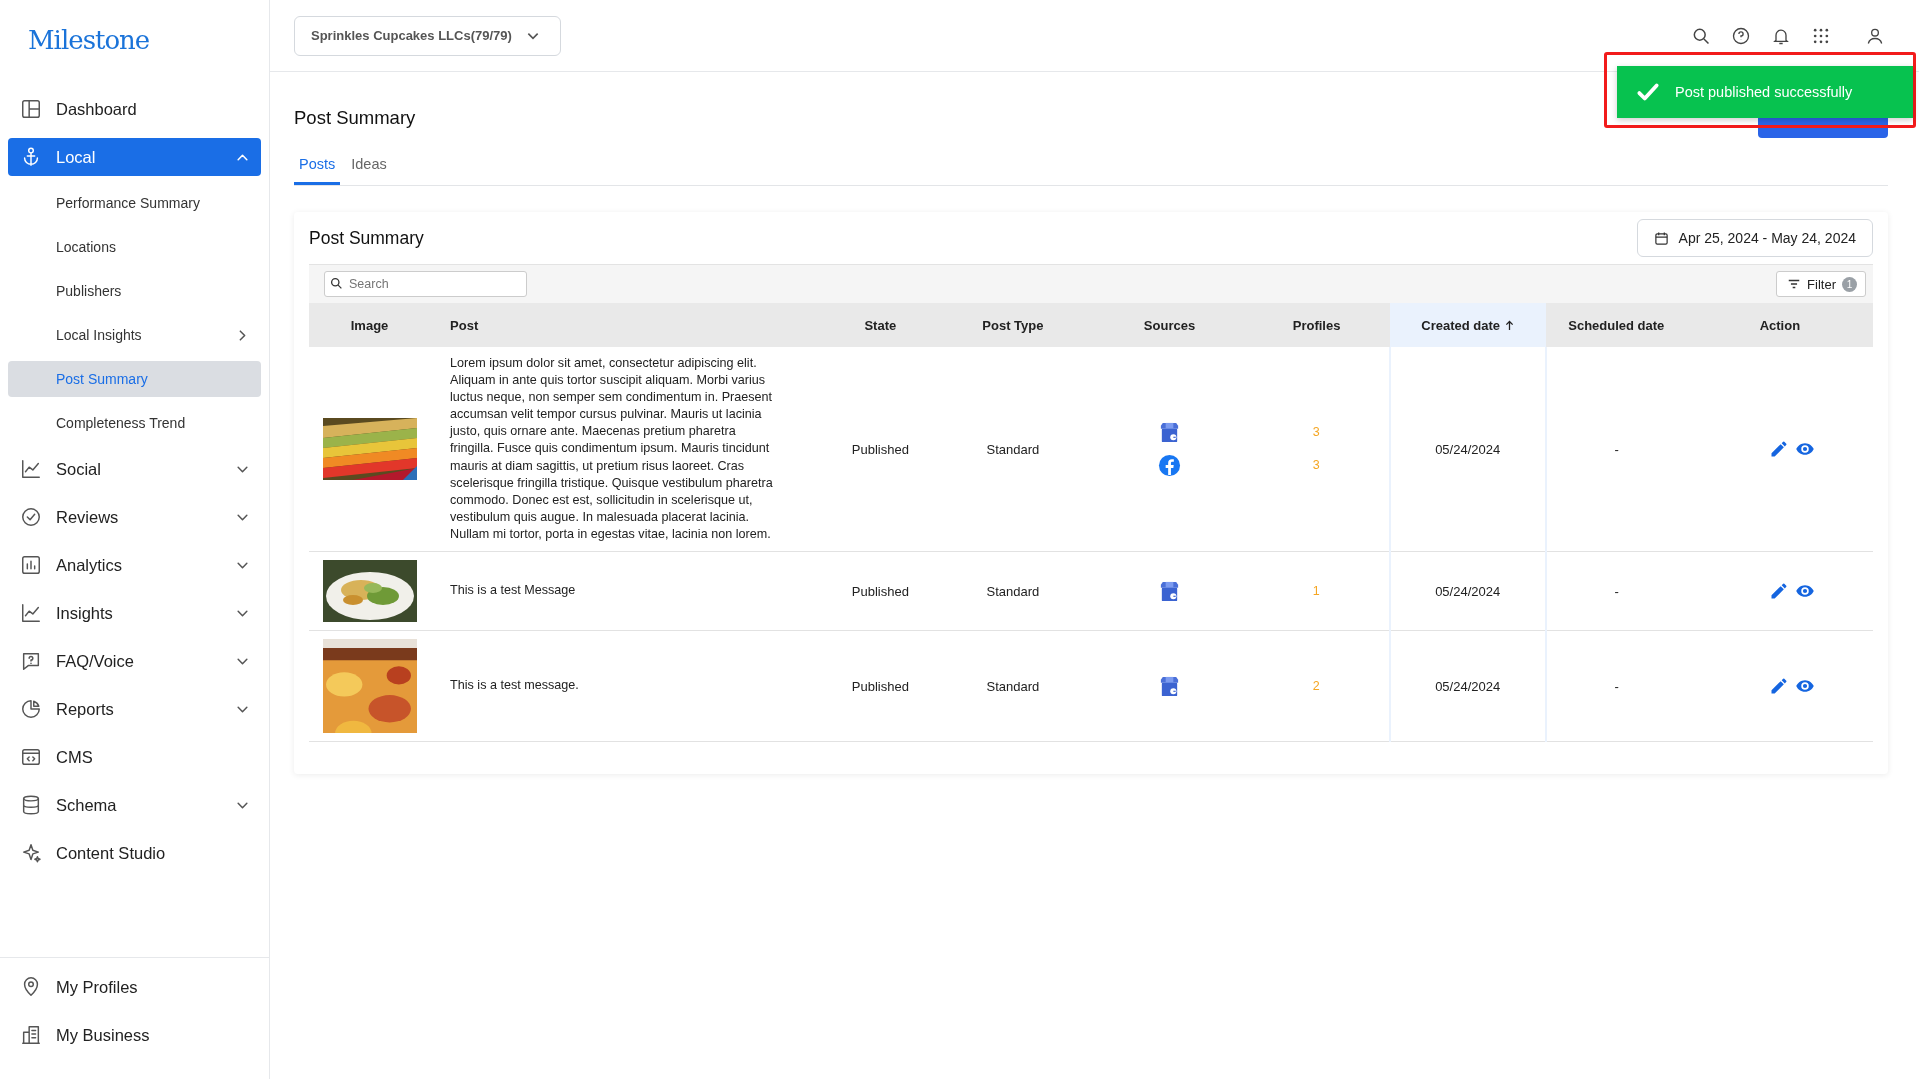  What do you see at coordinates (1169, 325) in the screenshot?
I see `column-header: Sources` at bounding box center [1169, 325].